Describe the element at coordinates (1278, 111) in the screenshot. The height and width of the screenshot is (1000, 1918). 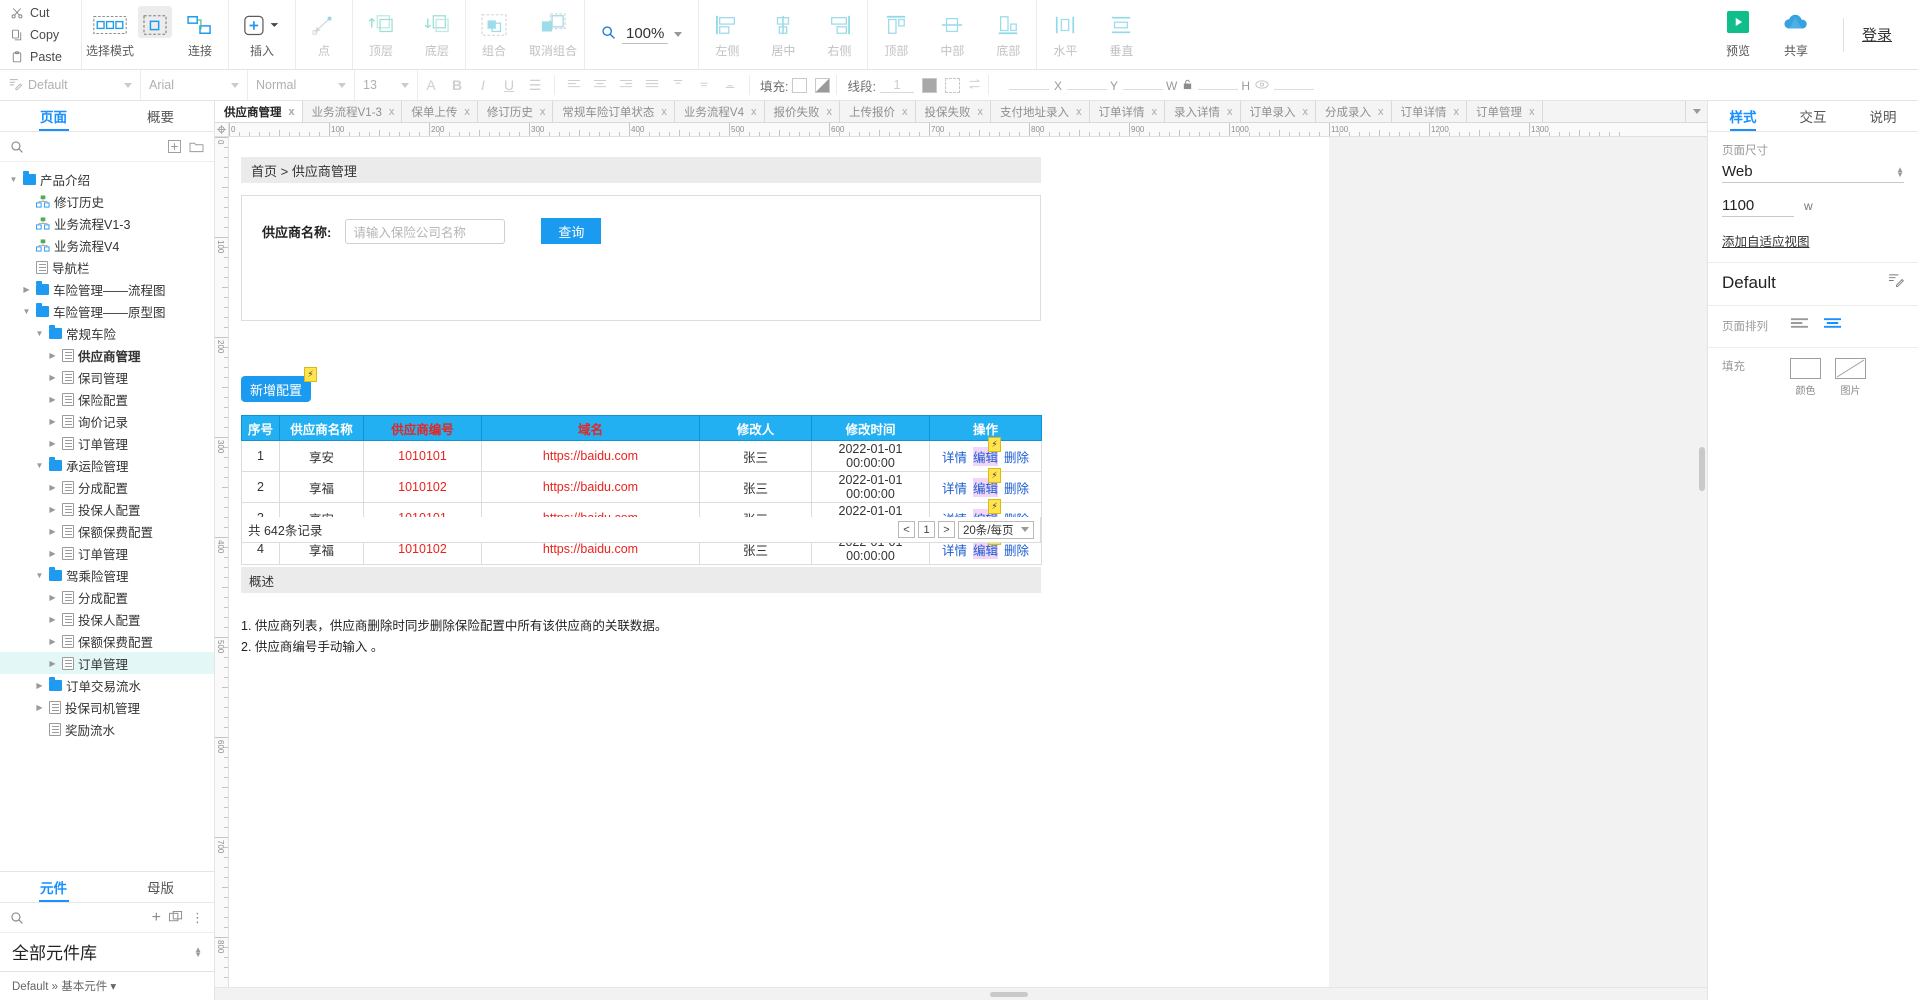
I see `document-tab-12: 订单录入 x` at that location.